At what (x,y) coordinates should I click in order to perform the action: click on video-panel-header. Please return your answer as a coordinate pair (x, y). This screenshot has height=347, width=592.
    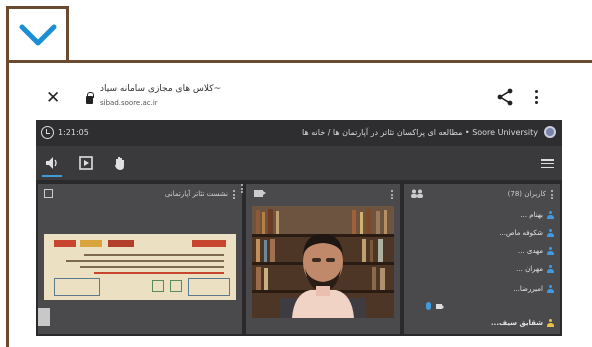
    Looking at the image, I should click on (323, 194).